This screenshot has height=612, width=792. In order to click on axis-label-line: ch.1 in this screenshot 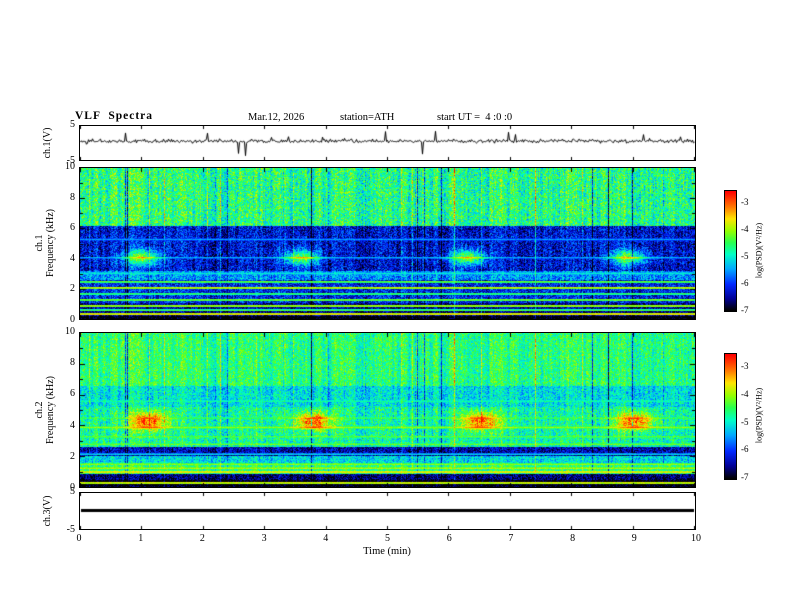, I will do `click(39, 243)`.